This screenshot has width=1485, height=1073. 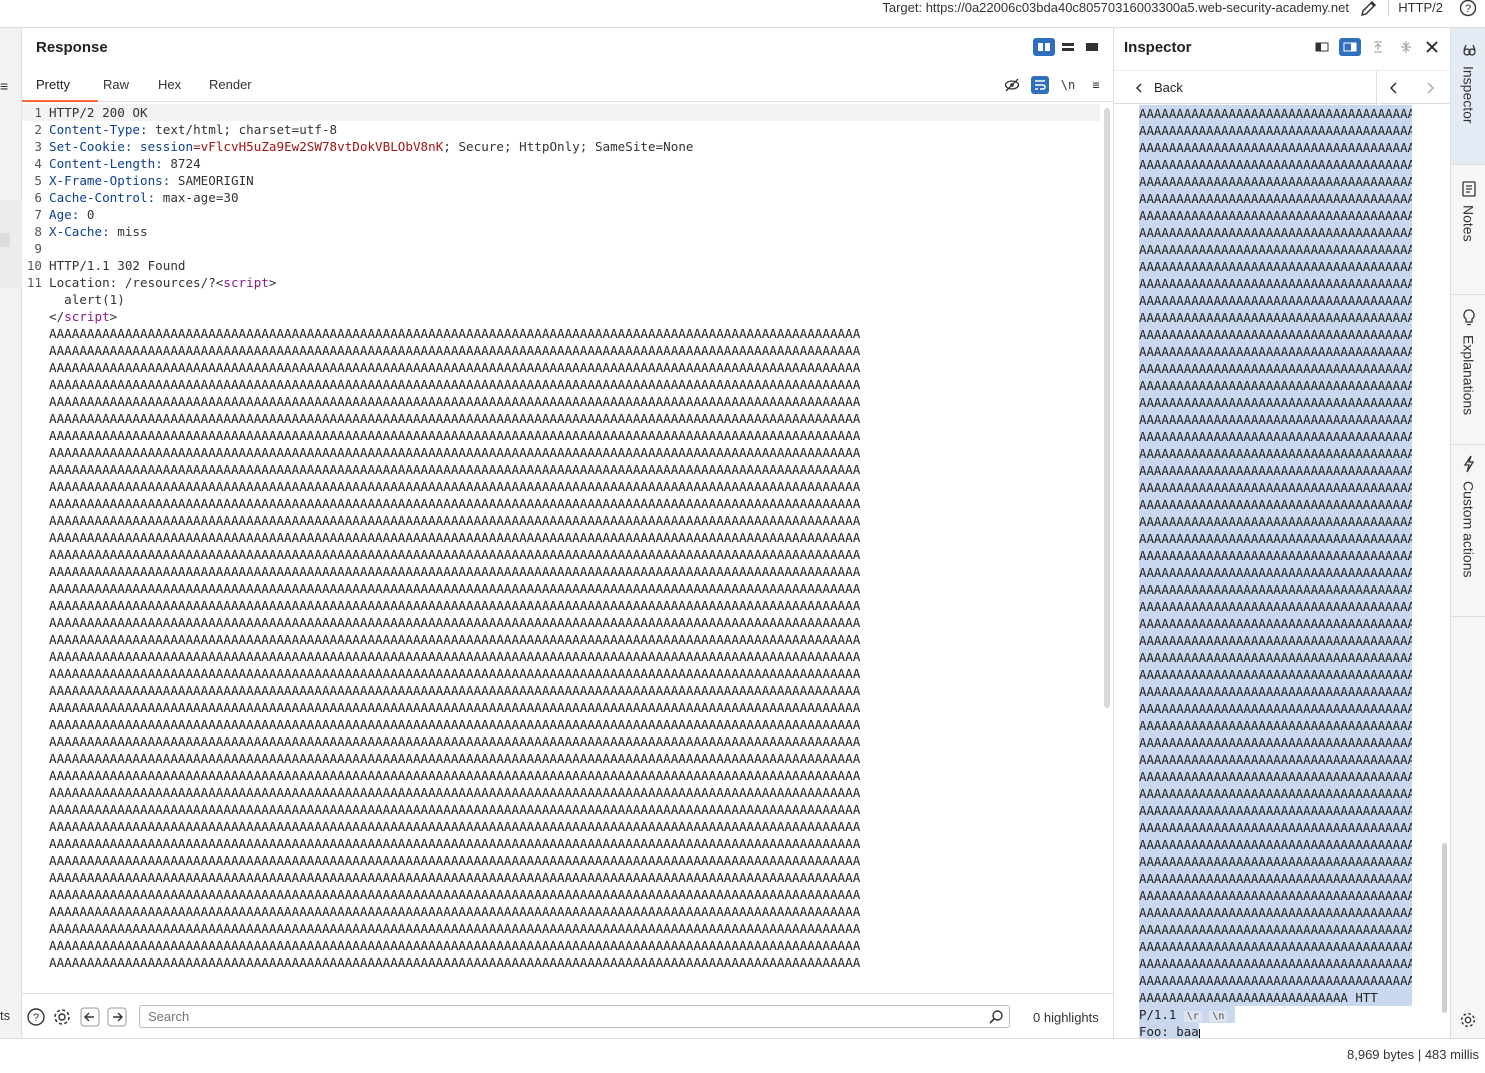 I want to click on rail-tab-notes: Notes, so click(x=1468, y=230).